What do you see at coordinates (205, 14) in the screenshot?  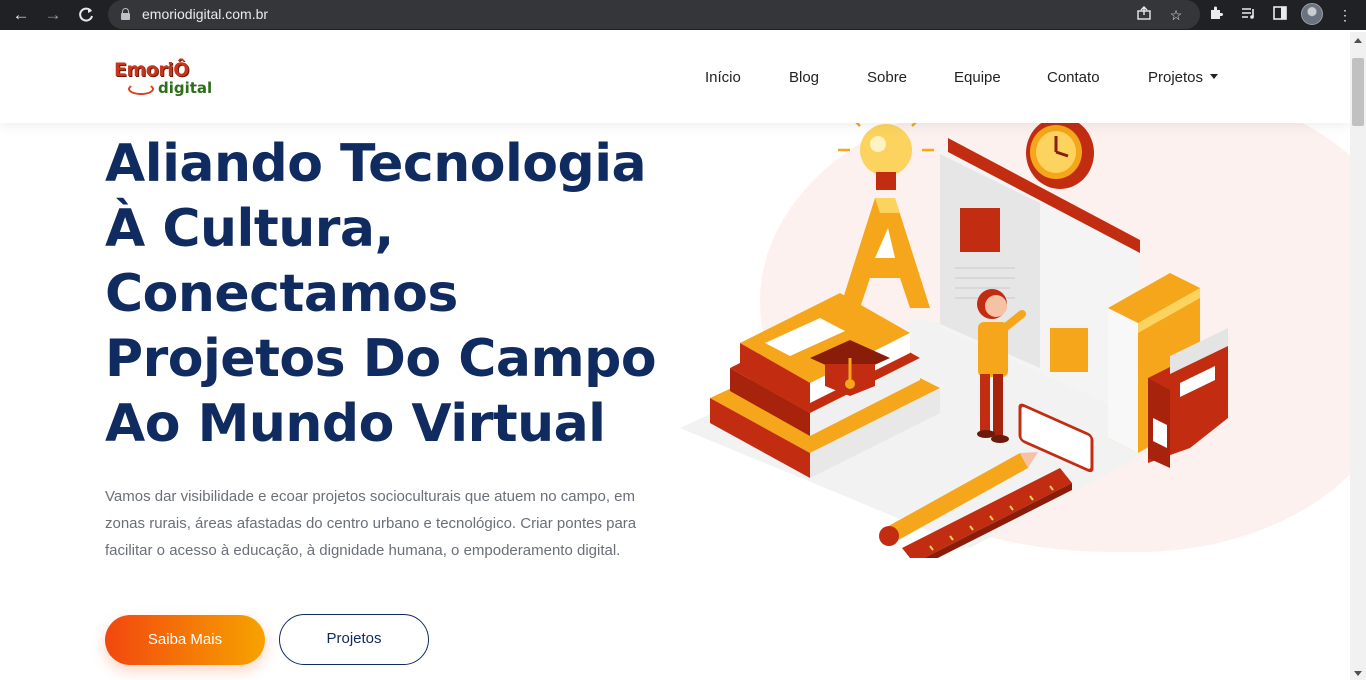 I see `url-text: emoriodigital.com.br` at bounding box center [205, 14].